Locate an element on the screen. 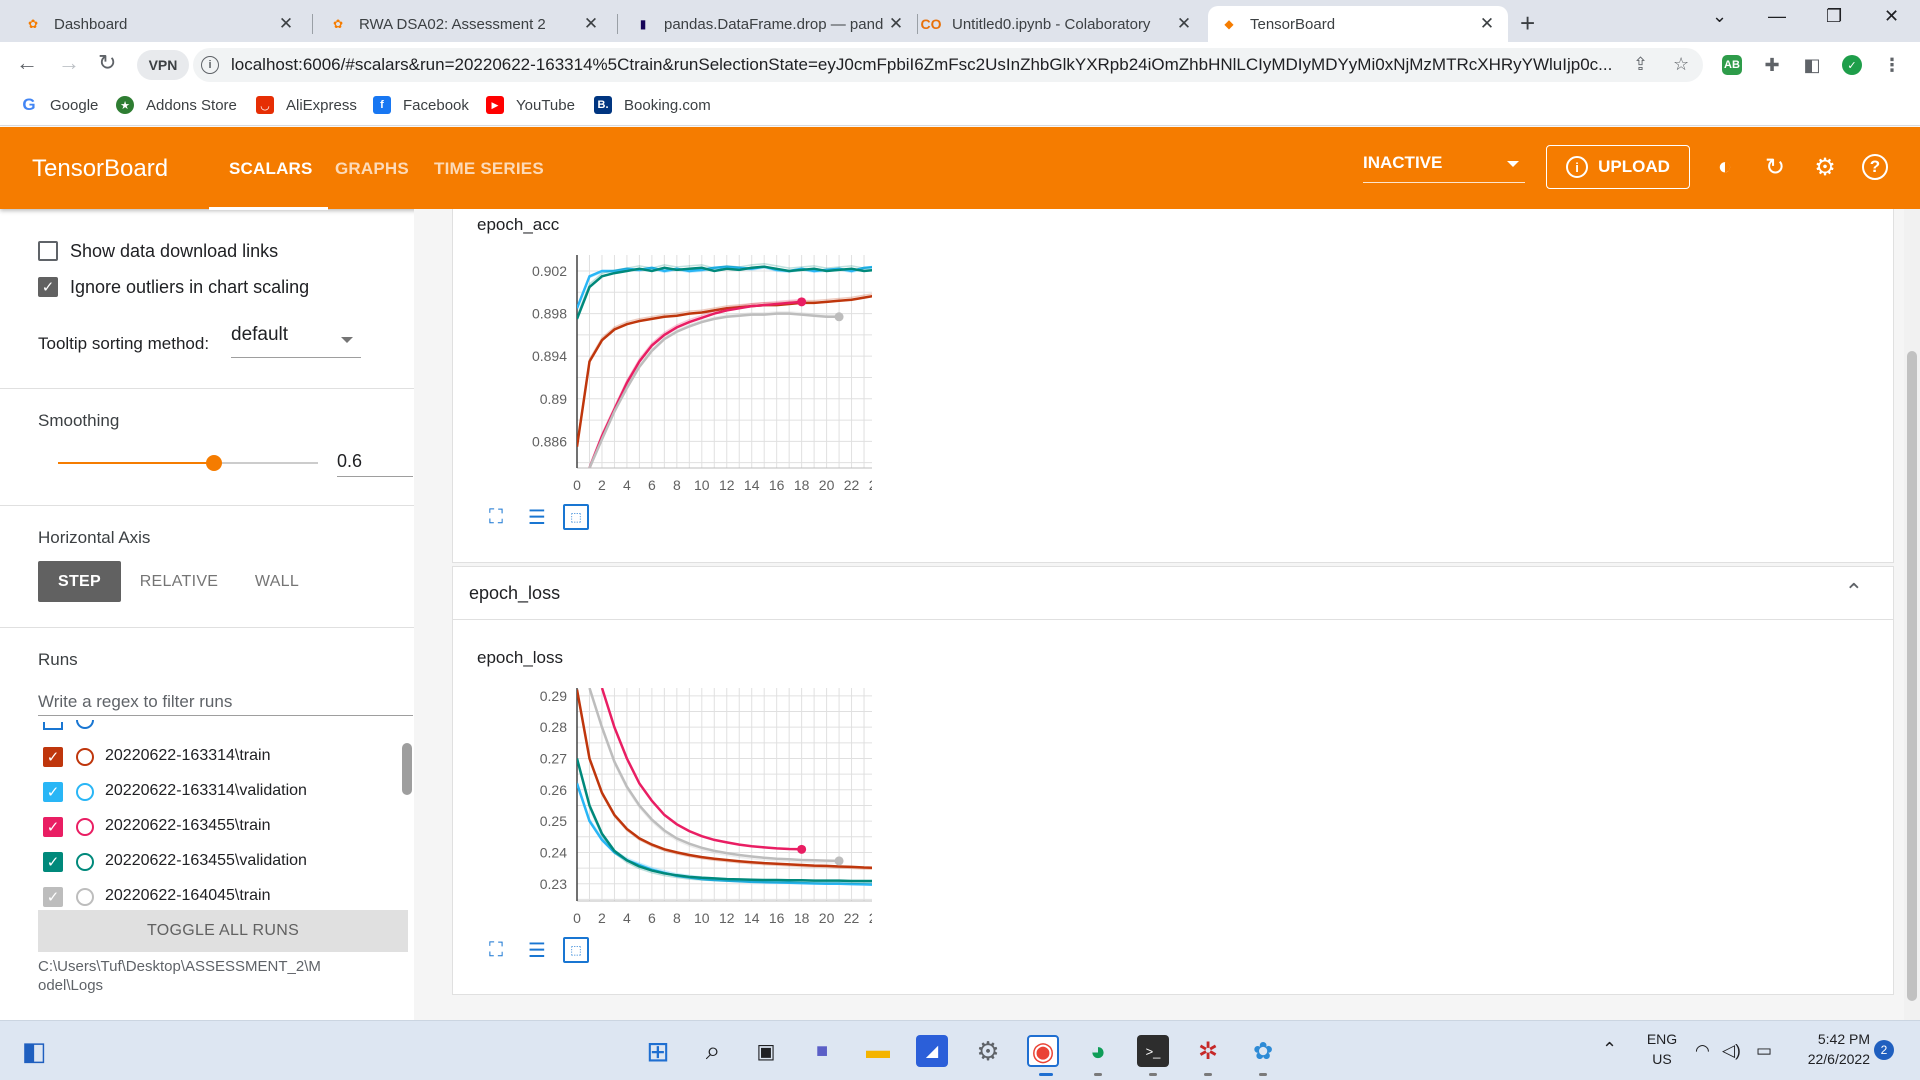 The image size is (1920, 1080). bookmark-google: G Google is located at coordinates (59, 105).